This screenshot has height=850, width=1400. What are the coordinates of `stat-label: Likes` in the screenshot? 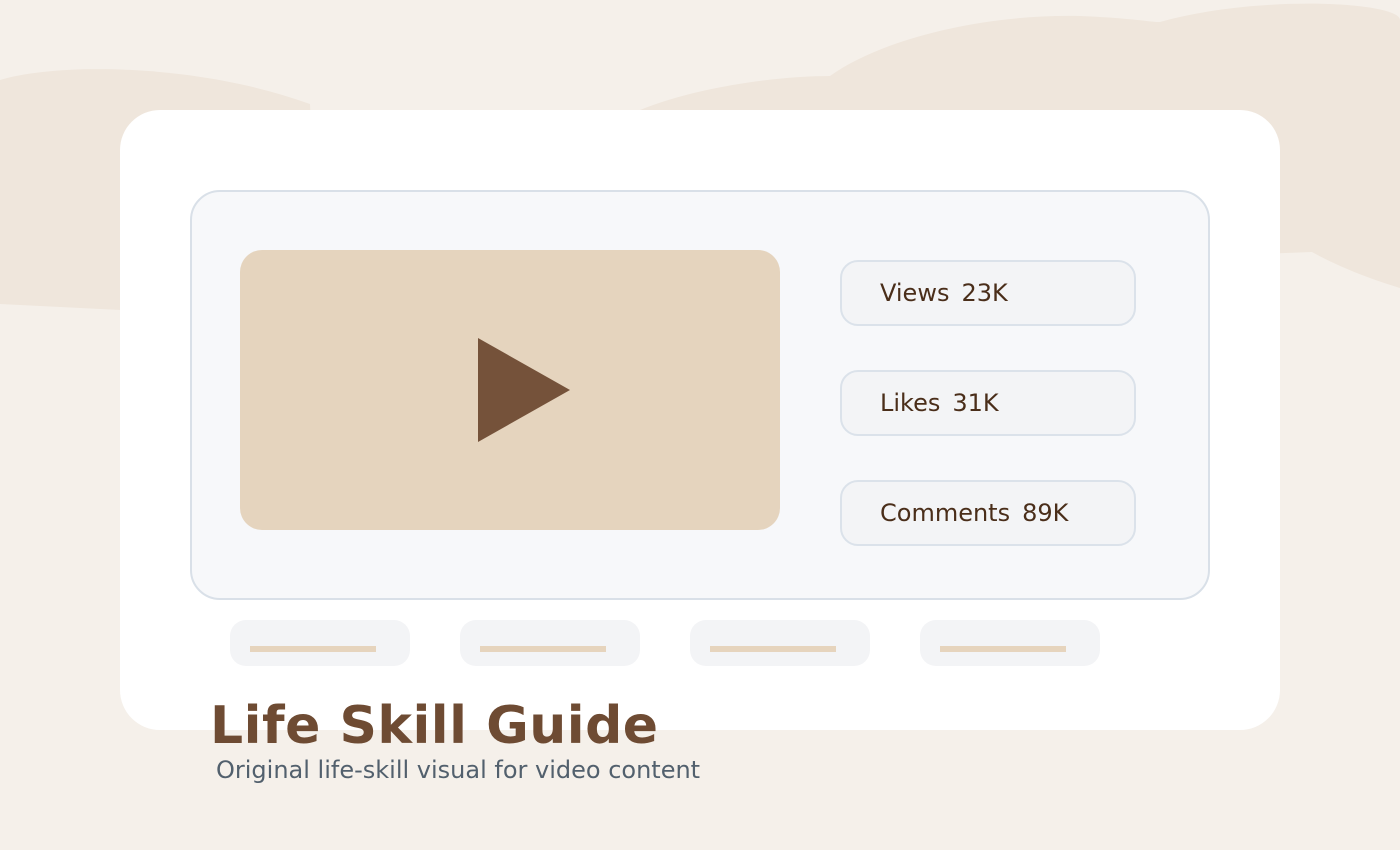 It's located at (910, 403).